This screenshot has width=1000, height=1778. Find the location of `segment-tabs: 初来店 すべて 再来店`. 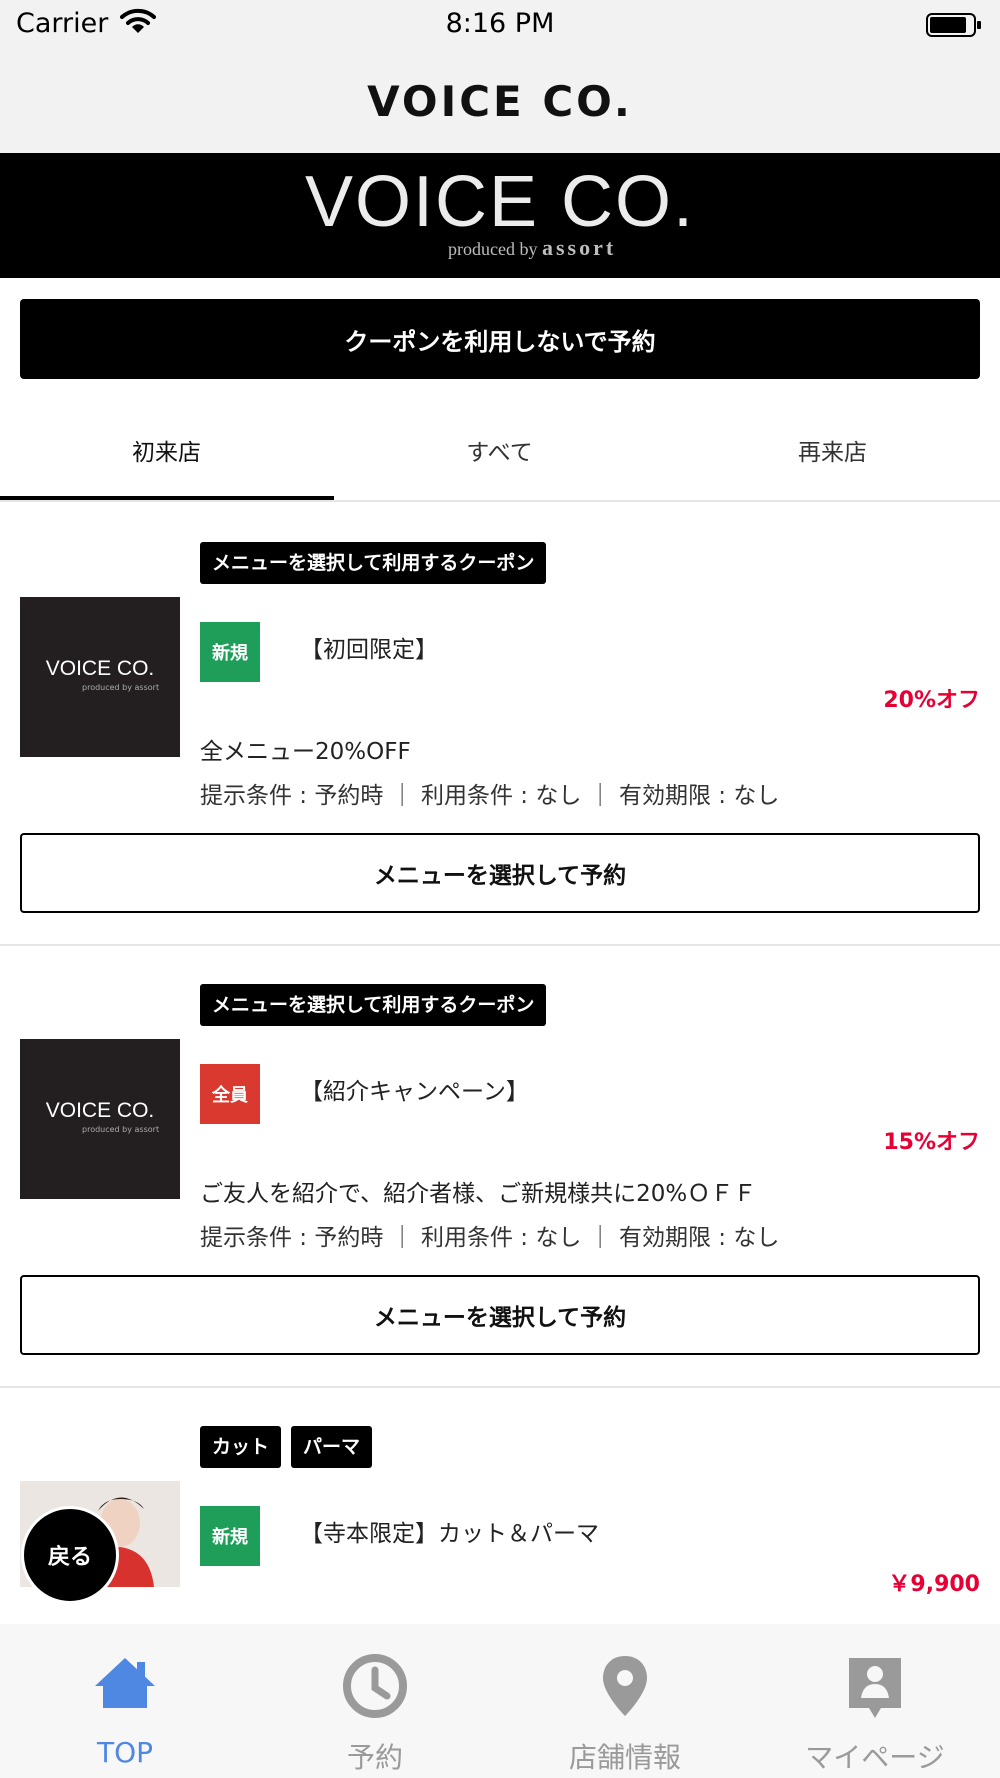

segment-tabs: 初来店 すべて 再来店 is located at coordinates (500, 451).